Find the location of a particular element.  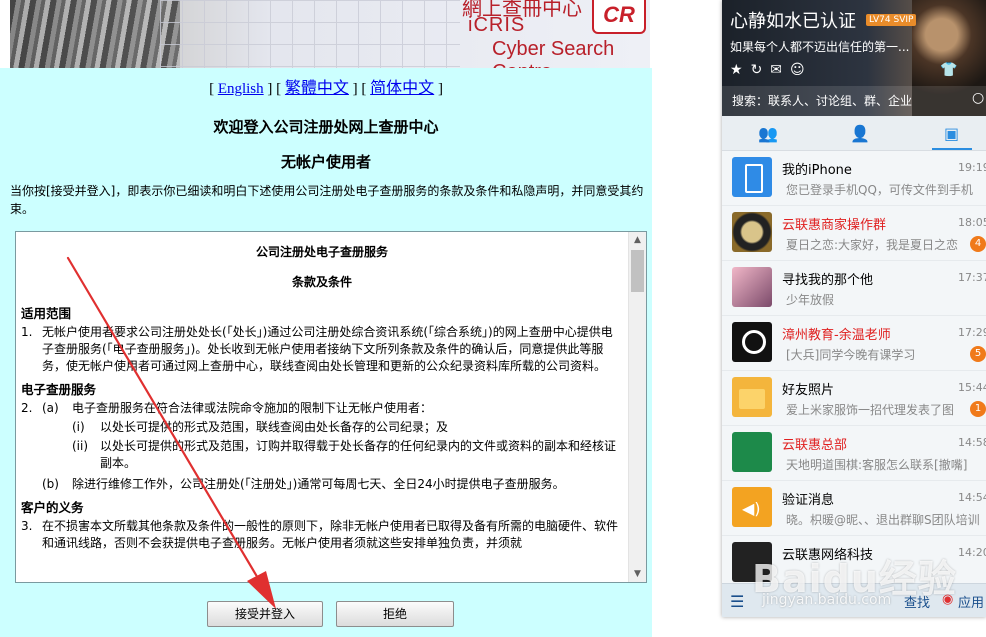

site-banner: 網上查冊中心 iCRIS Cyber Search Centre CR is located at coordinates (330, 34).